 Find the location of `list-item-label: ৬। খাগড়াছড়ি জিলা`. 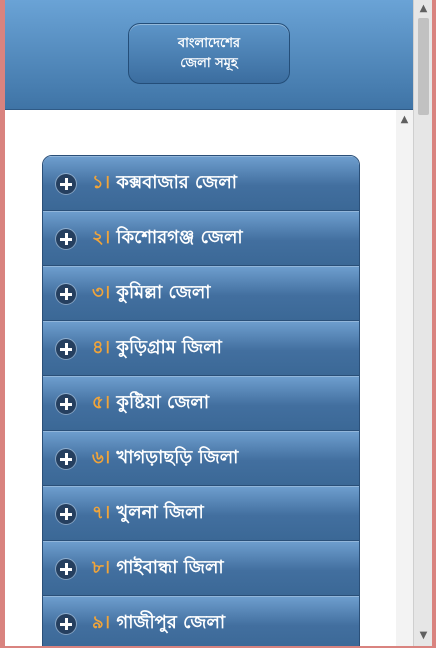

list-item-label: ৬। খাগড়াছড়ি জিলা is located at coordinates (165, 457).